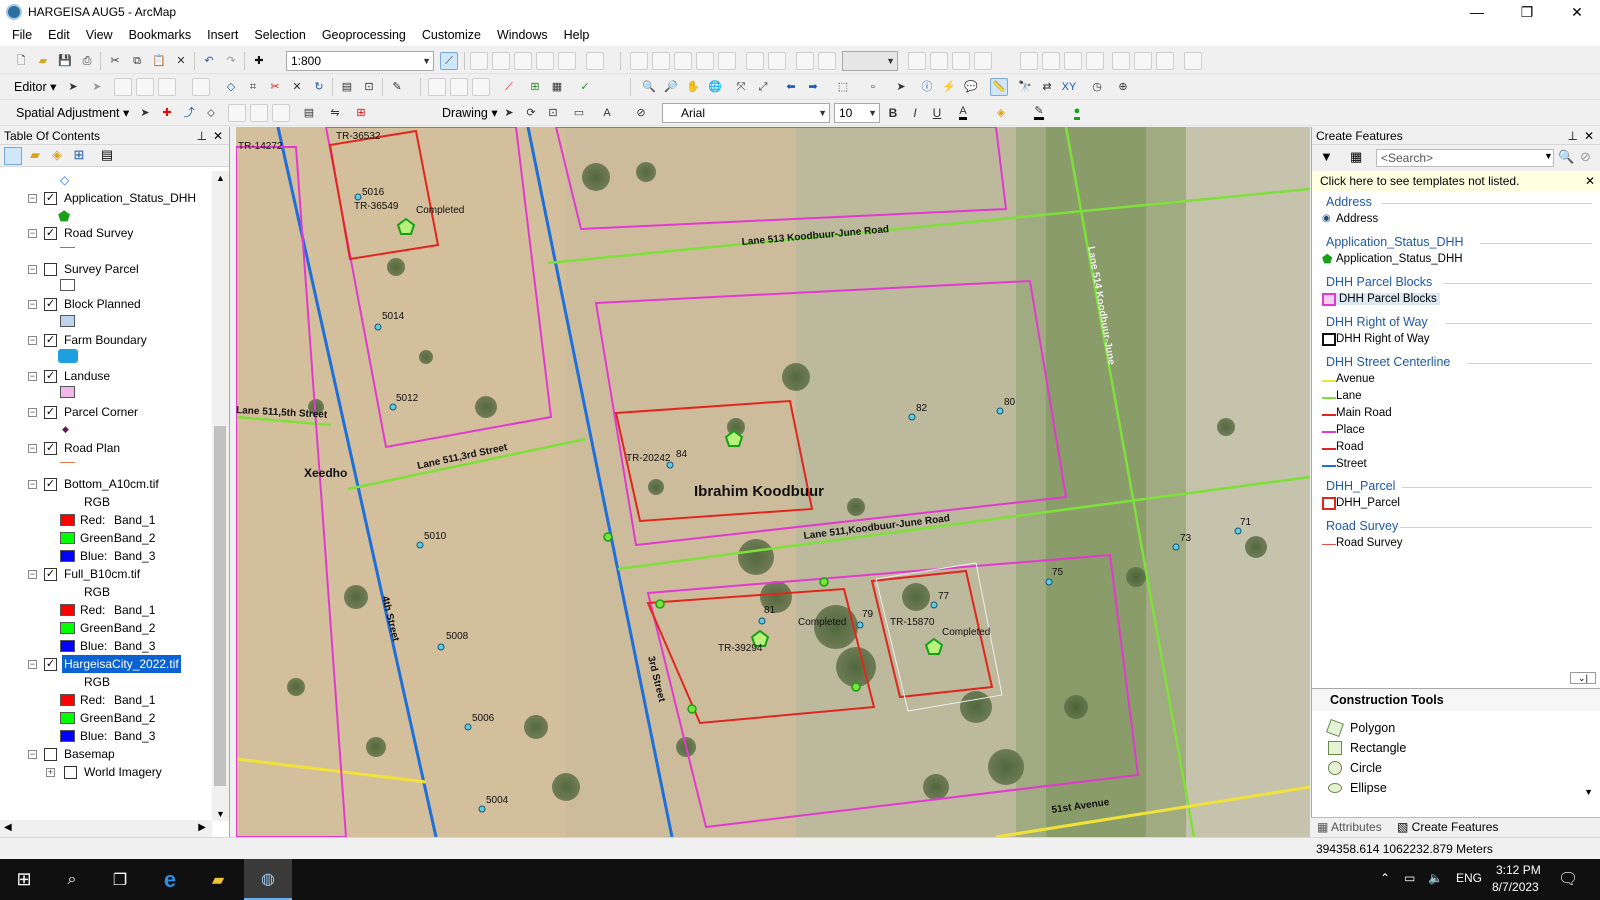 The height and width of the screenshot is (900, 1600). Describe the element at coordinates (167, 113) in the screenshot. I see `new-displacement-link-icon: ✚` at that location.